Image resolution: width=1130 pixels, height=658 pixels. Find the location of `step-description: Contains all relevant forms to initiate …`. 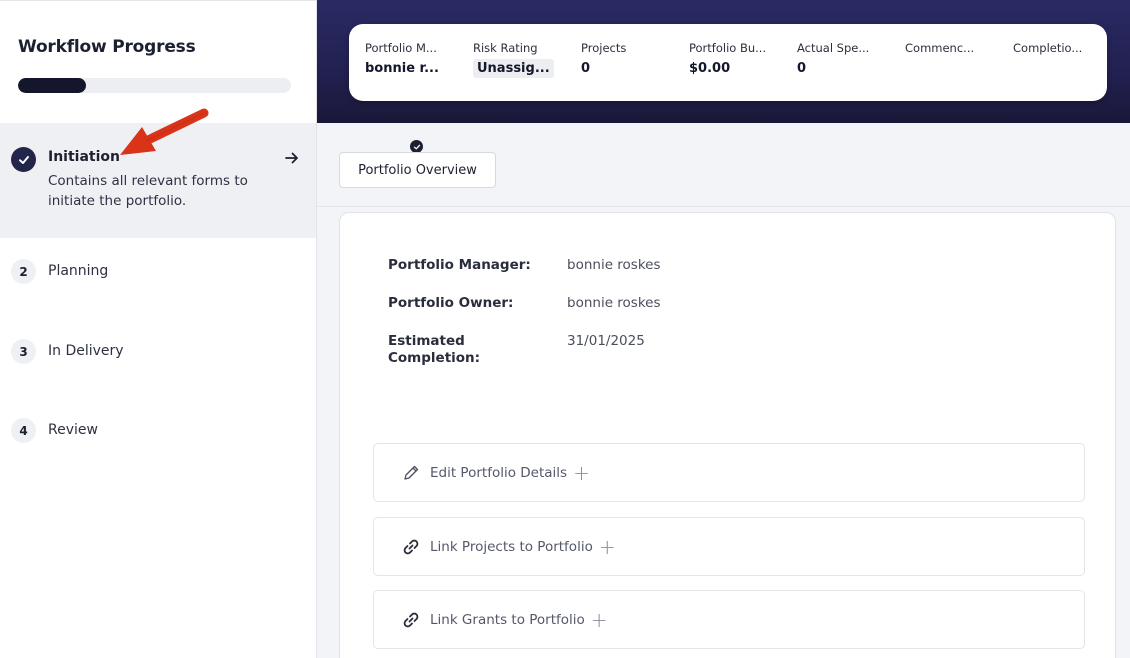

step-description: Contains all relevant forms to initiate … is located at coordinates (148, 191).